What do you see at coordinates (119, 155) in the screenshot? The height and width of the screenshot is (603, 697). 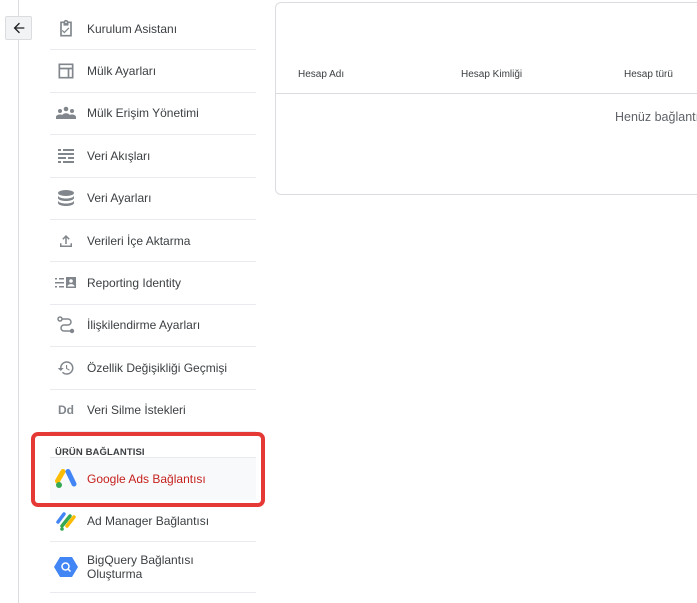 I see `nav-item-label: Veri Akışları` at bounding box center [119, 155].